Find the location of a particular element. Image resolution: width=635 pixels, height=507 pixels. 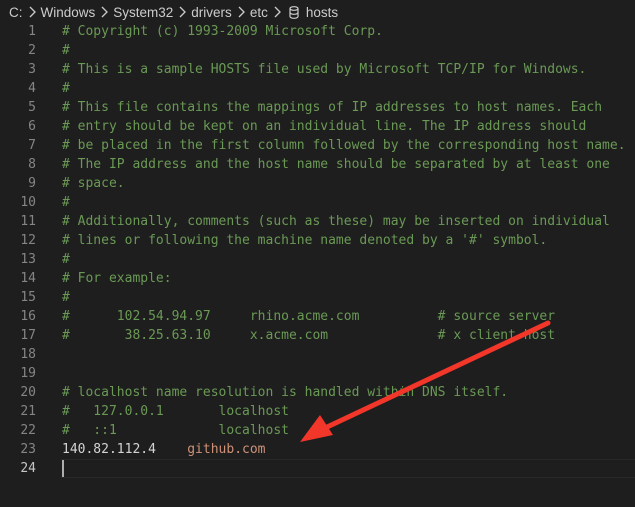

code-line: 15 # is located at coordinates (317, 297).